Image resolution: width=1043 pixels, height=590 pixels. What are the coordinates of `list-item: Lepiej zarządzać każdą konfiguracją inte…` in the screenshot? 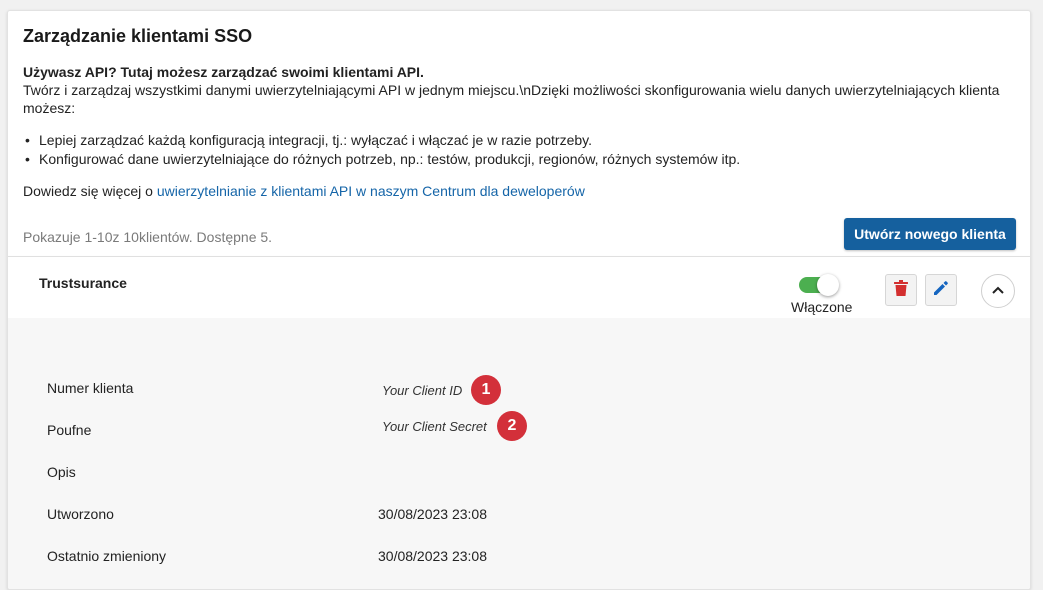 It's located at (381, 140).